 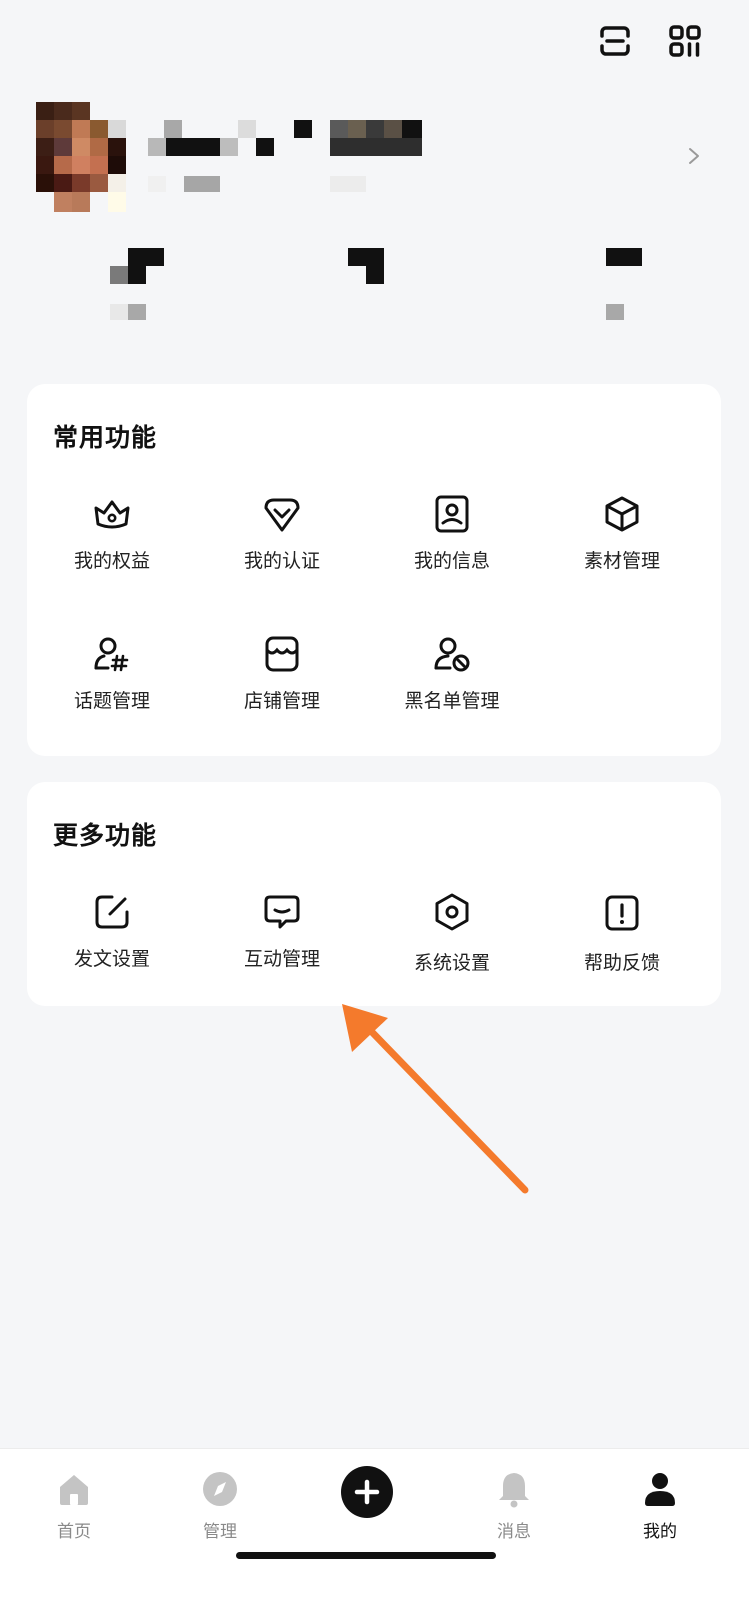 What do you see at coordinates (112, 514) in the screenshot?
I see `crown-icon` at bounding box center [112, 514].